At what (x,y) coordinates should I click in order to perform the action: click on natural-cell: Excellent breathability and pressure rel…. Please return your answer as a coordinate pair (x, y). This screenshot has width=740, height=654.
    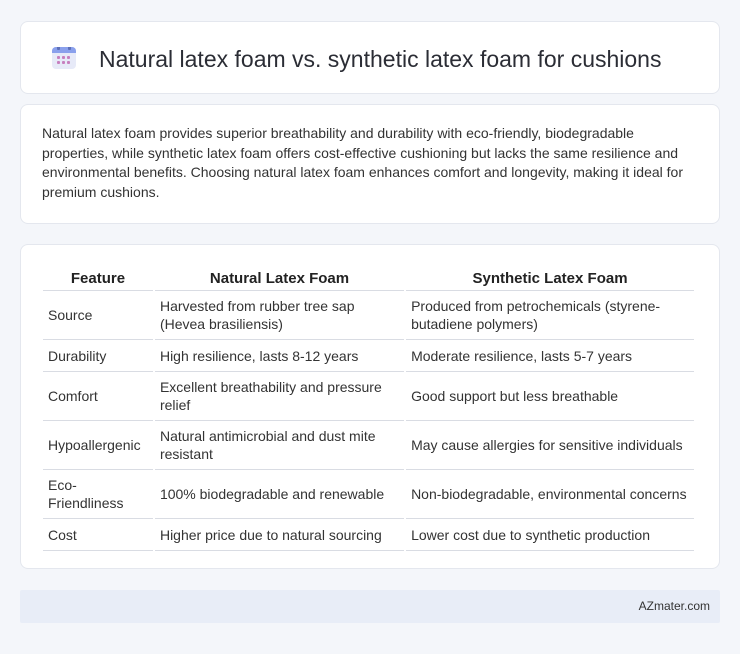
    Looking at the image, I should click on (279, 396).